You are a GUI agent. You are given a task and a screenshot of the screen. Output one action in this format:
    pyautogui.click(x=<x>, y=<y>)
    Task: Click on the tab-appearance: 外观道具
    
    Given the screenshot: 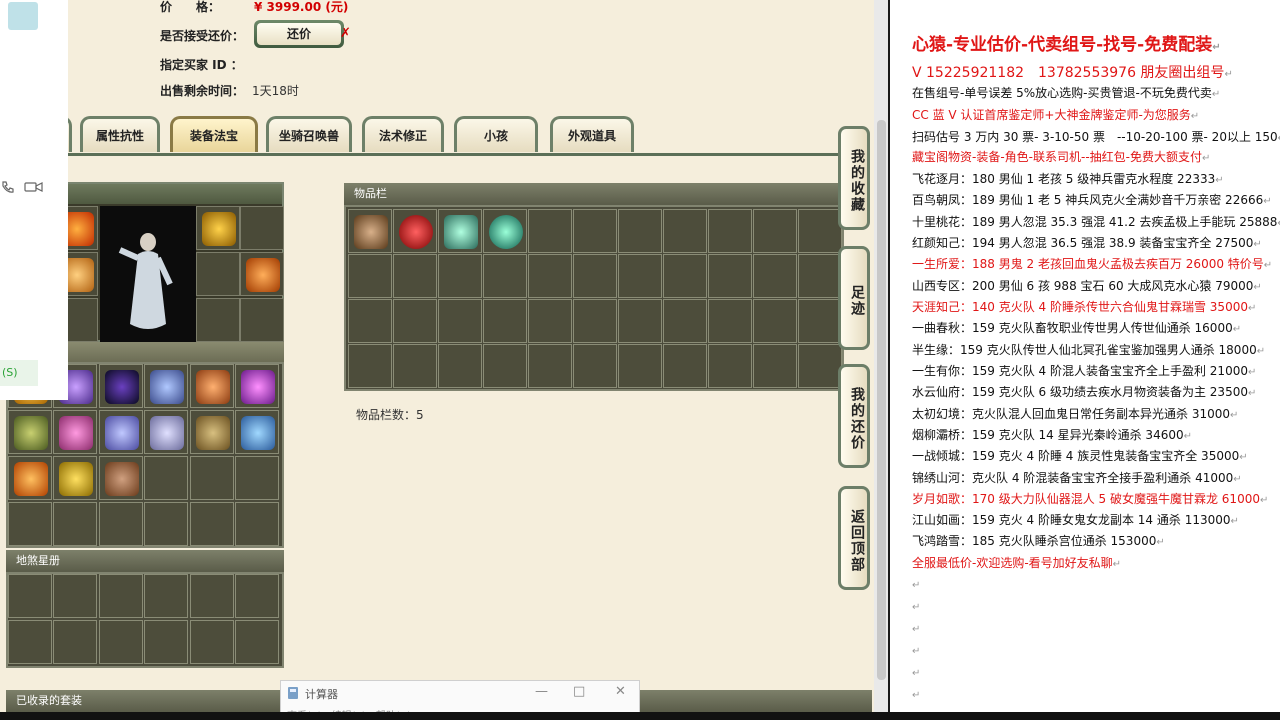 What is the action you would take?
    pyautogui.click(x=592, y=134)
    